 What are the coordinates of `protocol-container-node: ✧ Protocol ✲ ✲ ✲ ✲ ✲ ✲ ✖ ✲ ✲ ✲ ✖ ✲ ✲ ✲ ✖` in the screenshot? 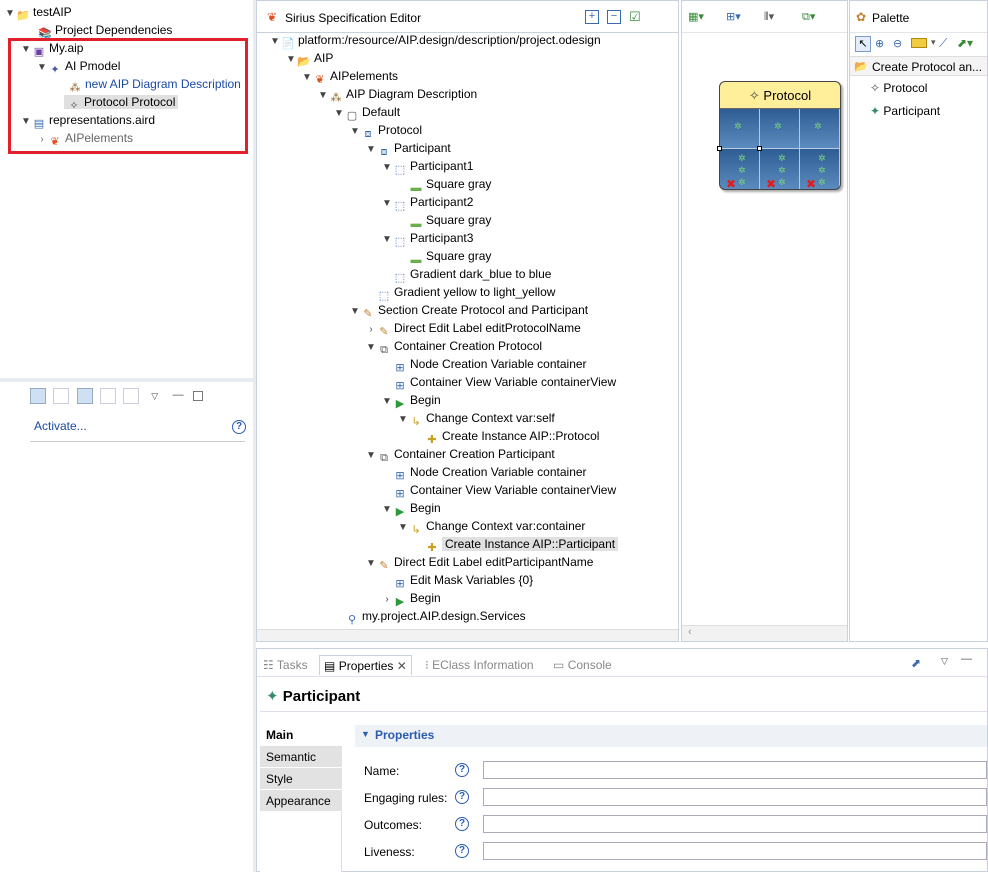 It's located at (780, 135).